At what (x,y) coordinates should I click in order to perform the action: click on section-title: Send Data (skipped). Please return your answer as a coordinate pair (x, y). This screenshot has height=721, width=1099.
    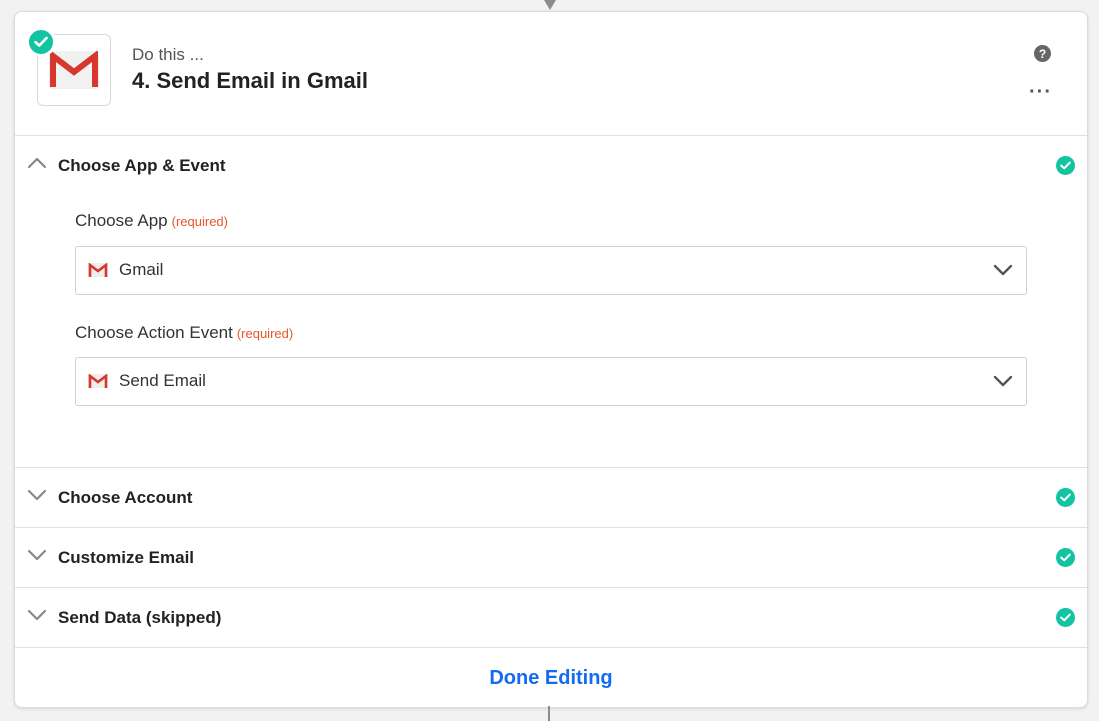
    Looking at the image, I should click on (140, 617).